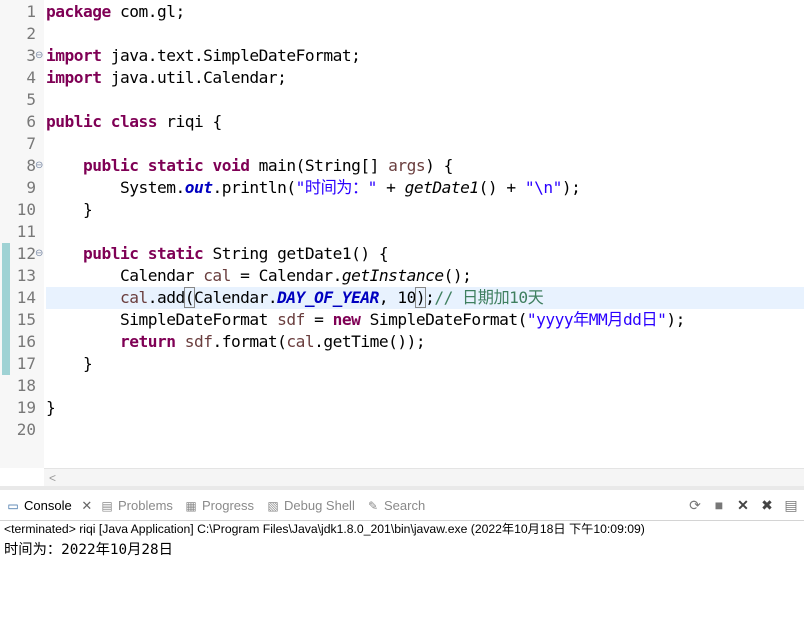 The image size is (804, 642). Describe the element at coordinates (319, 505) in the screenshot. I see `tab-label: Debug Shell` at that location.